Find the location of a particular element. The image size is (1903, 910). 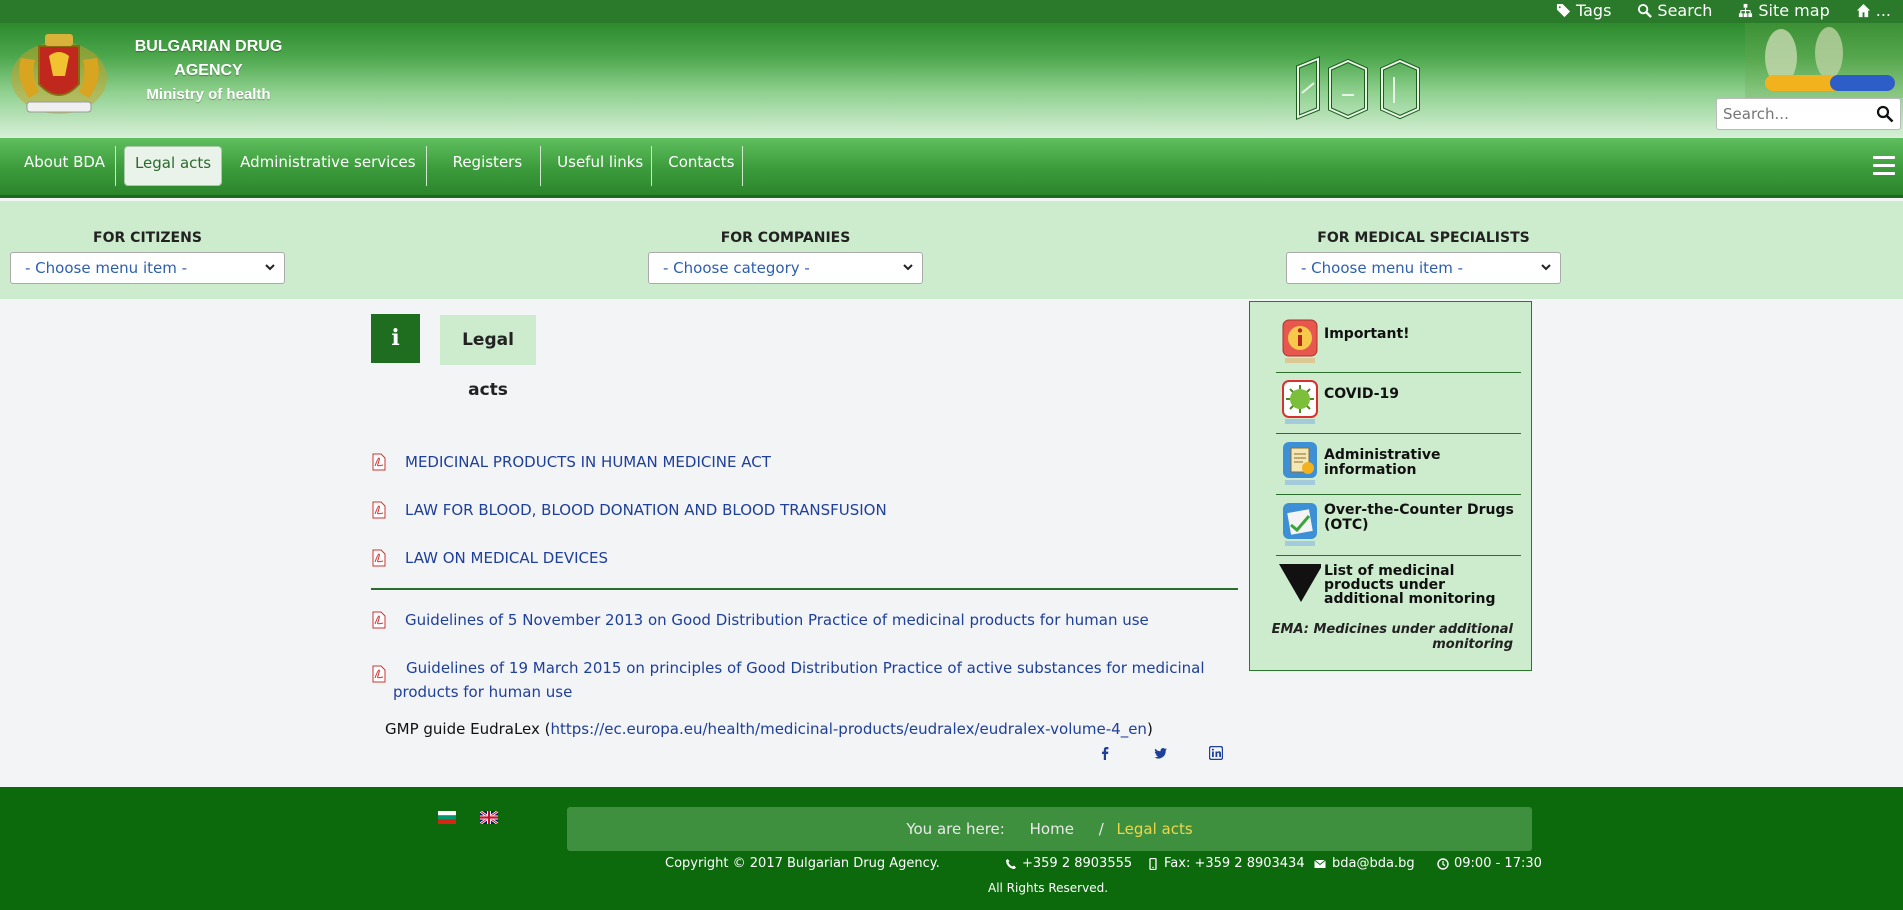

side-item-label: Important! is located at coordinates (1367, 334).